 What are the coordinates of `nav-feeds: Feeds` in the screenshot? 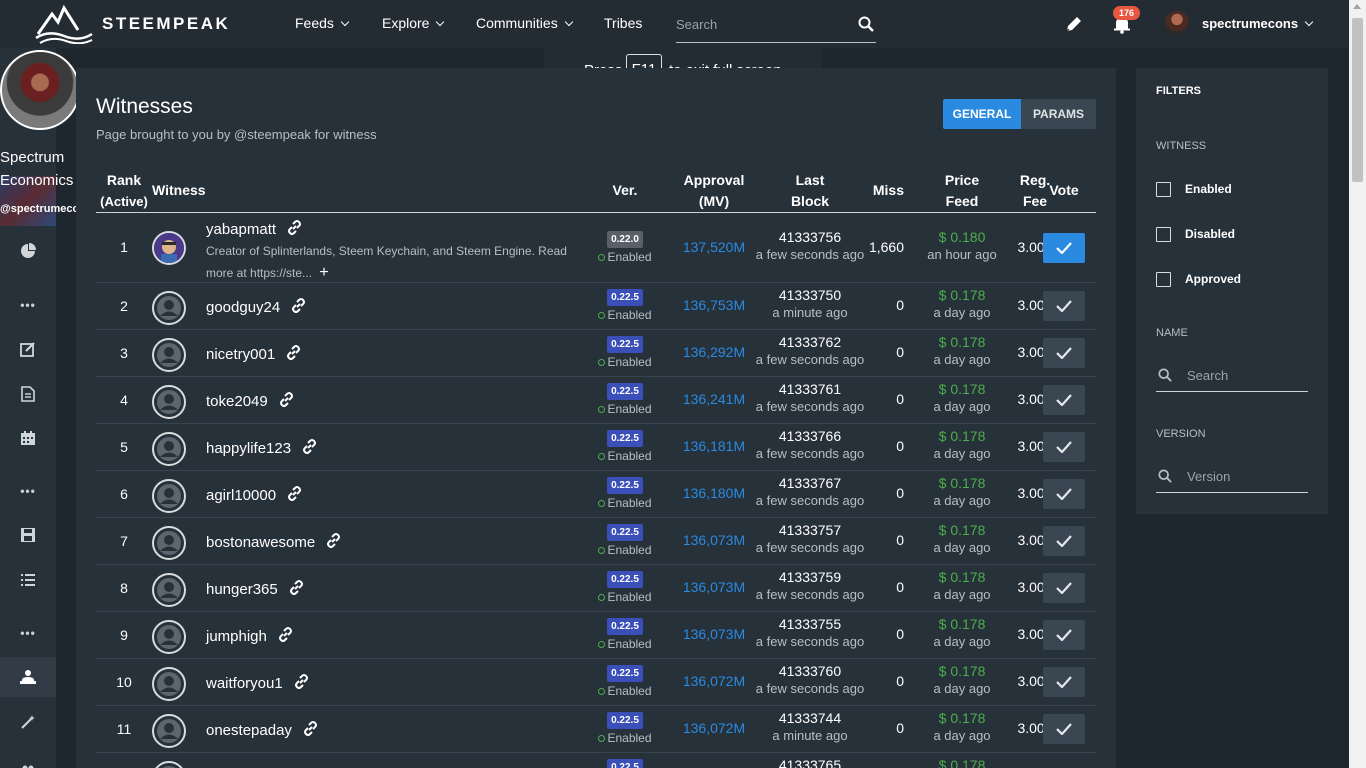 It's located at (322, 23).